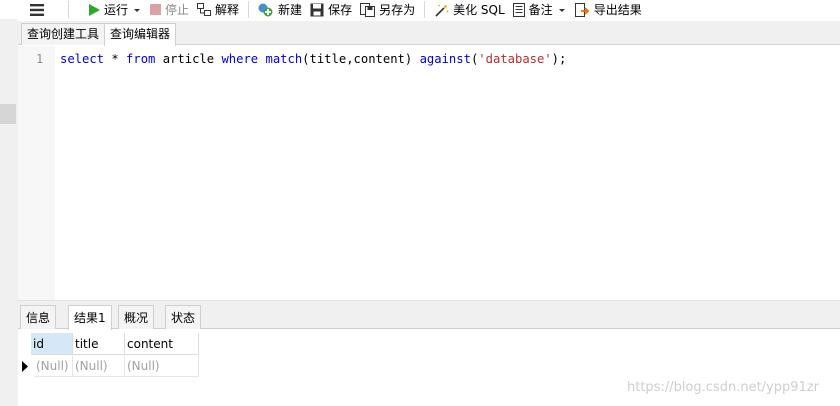  I want to click on export-icon, so click(581, 9).